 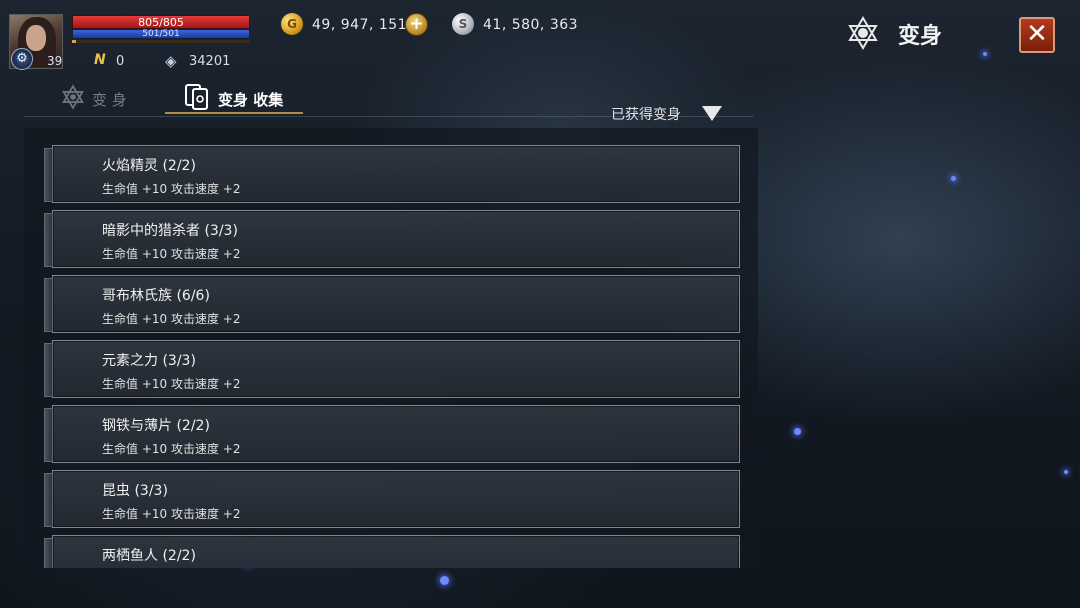 I want to click on add-currency-button: +, so click(x=416, y=24).